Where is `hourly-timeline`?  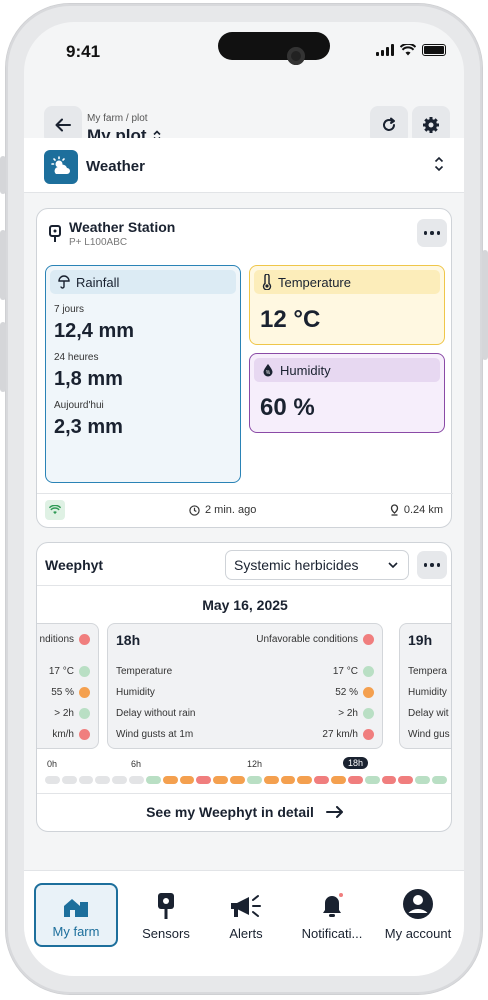 hourly-timeline is located at coordinates (246, 780).